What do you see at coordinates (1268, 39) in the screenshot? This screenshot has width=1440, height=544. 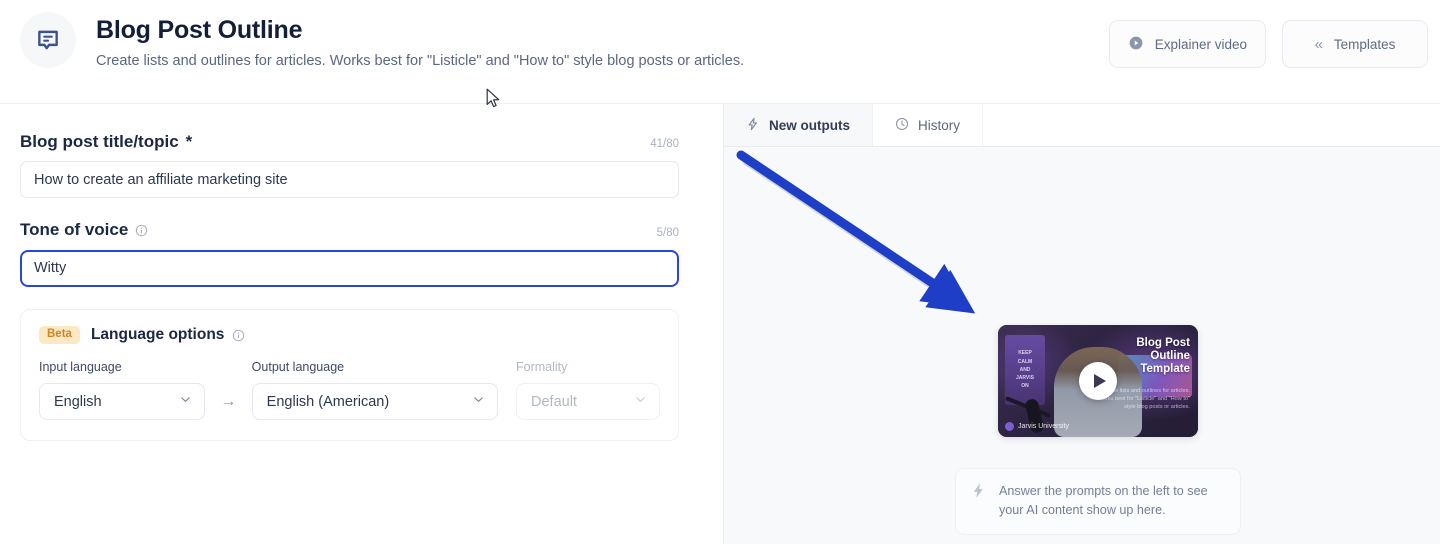 I see `header-actions: Explainer video « Templates` at bounding box center [1268, 39].